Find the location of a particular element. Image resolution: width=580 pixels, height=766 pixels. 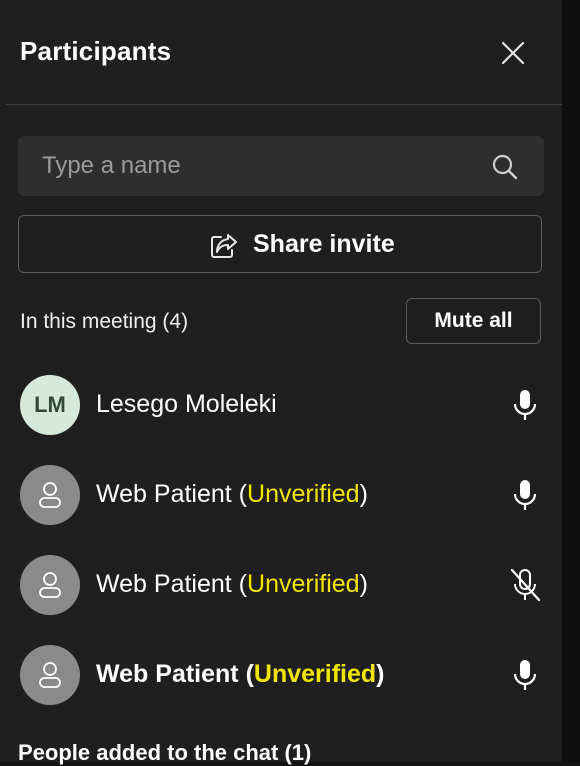

background-edge is located at coordinates (571, 381).